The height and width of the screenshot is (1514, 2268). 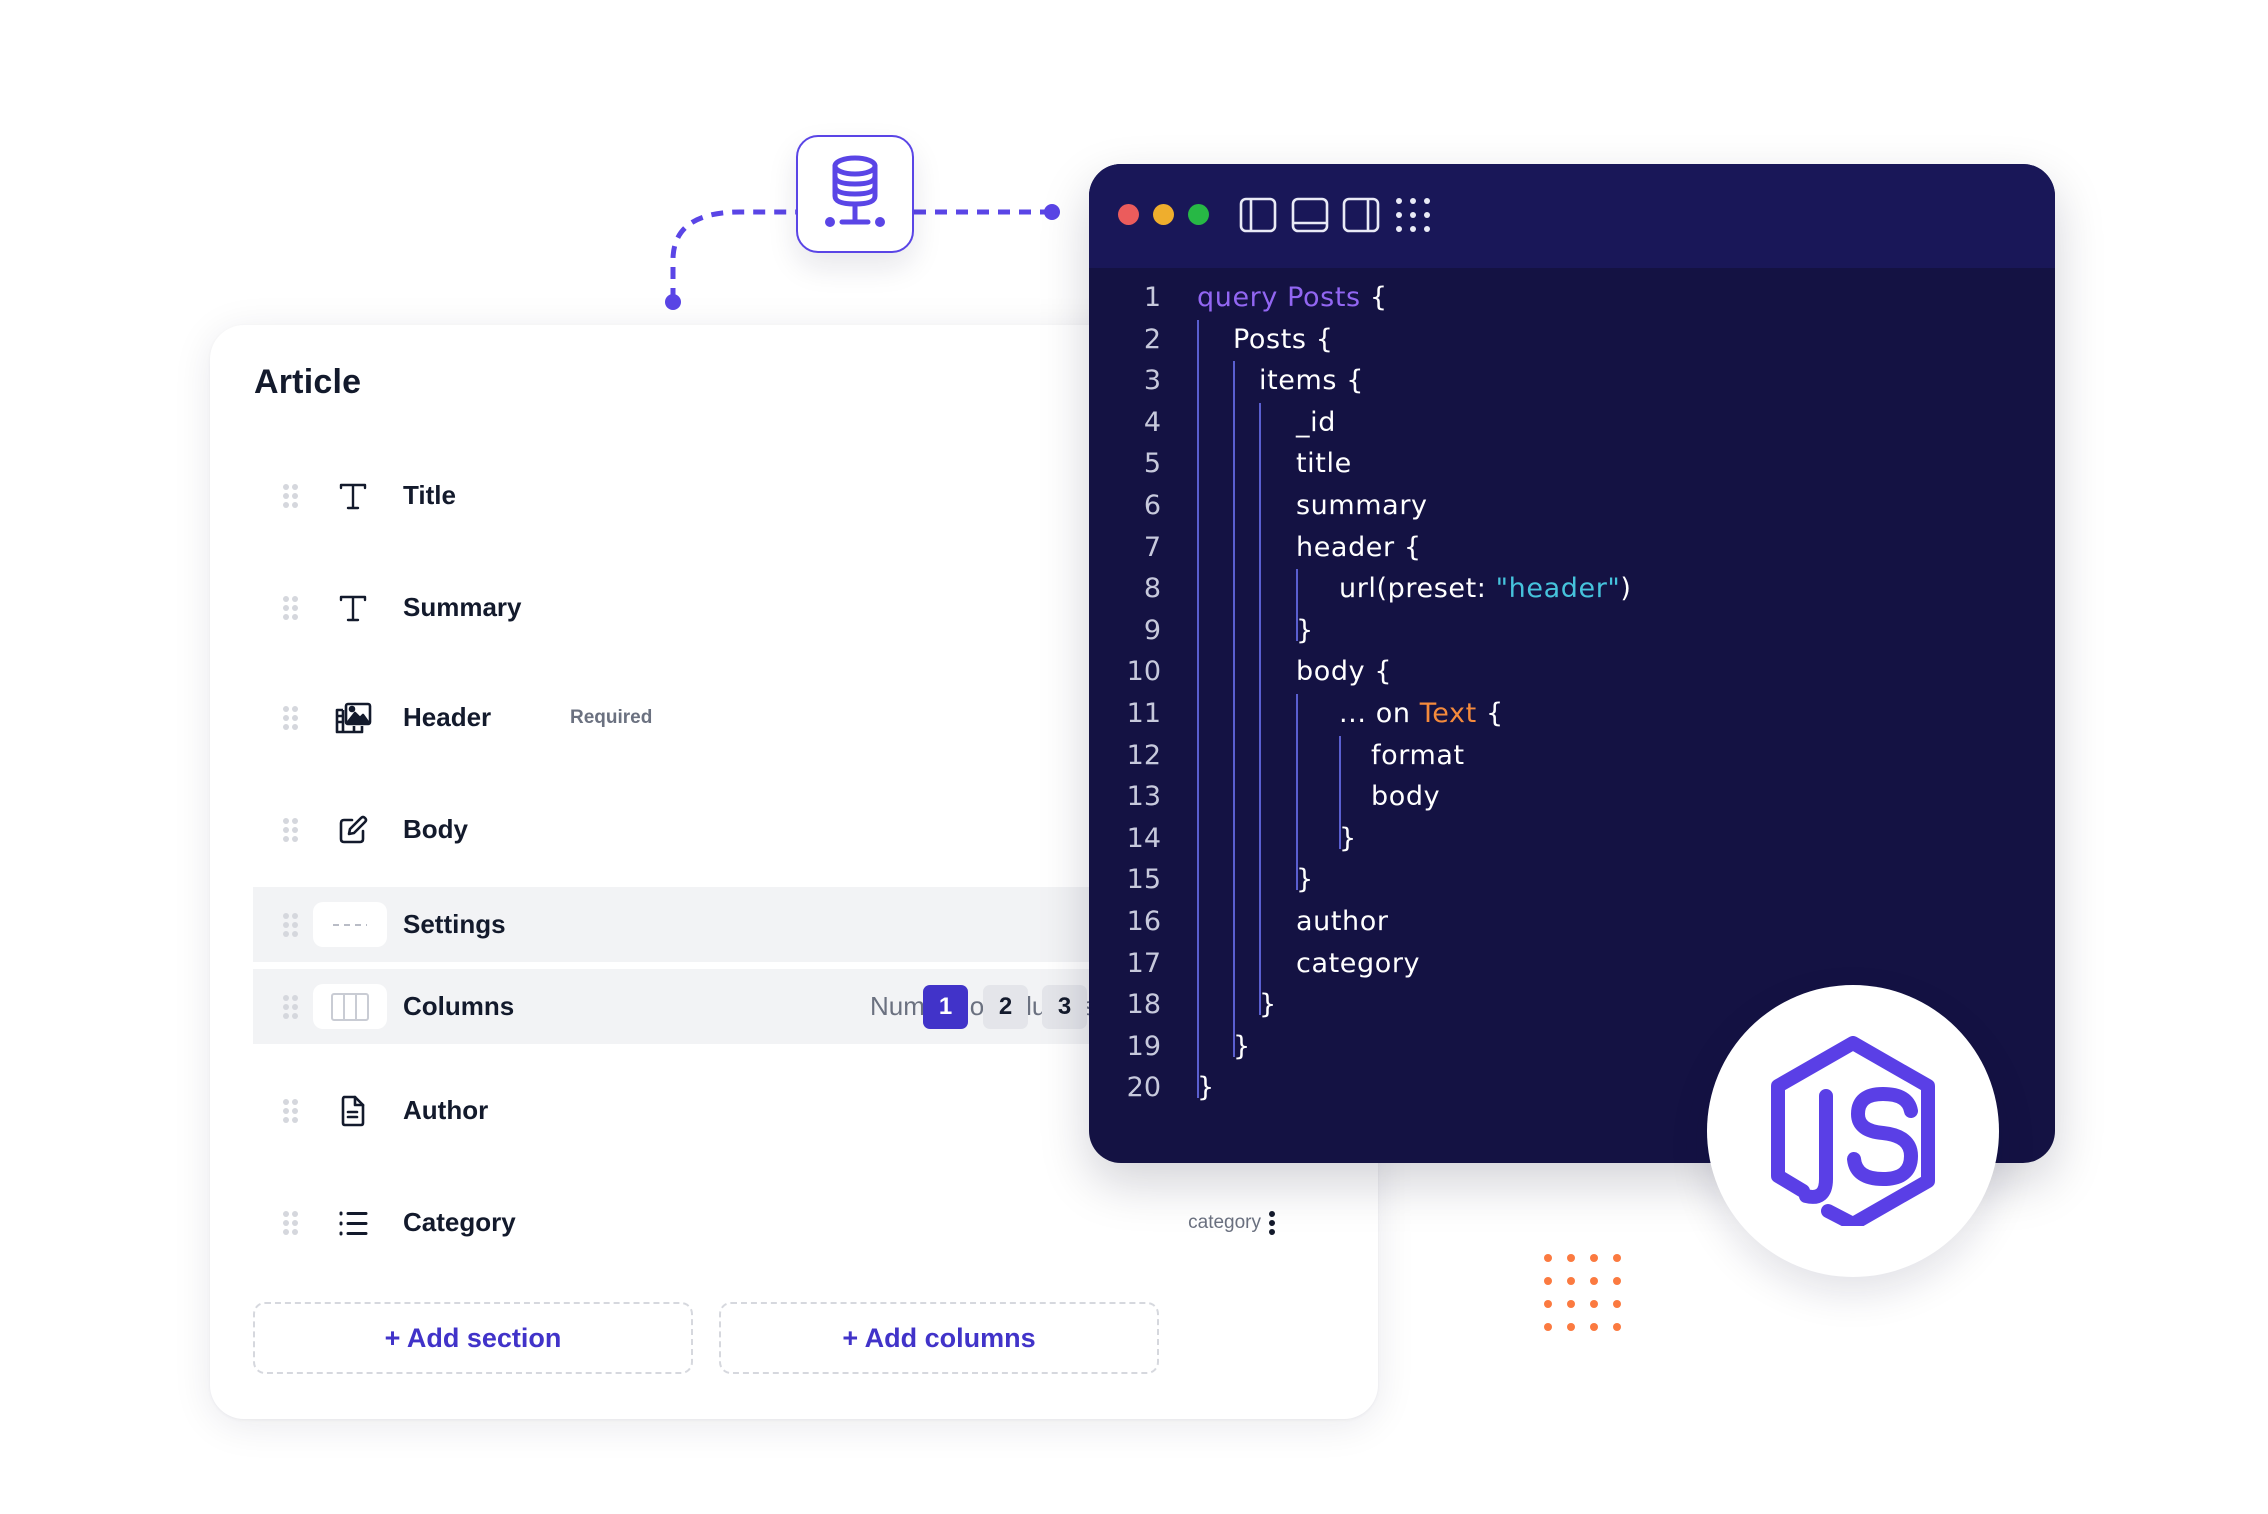 I want to click on code-line: format, so click(x=1418, y=755).